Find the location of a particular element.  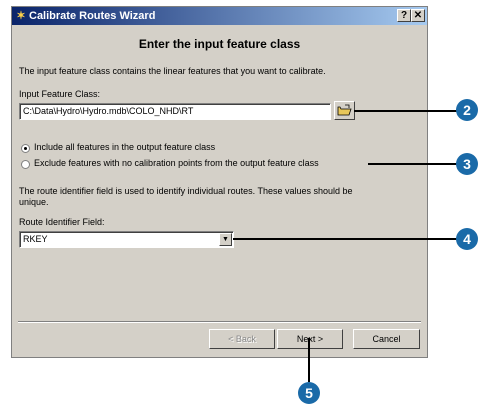

chevron-down-icon: ▼ is located at coordinates (225, 239).